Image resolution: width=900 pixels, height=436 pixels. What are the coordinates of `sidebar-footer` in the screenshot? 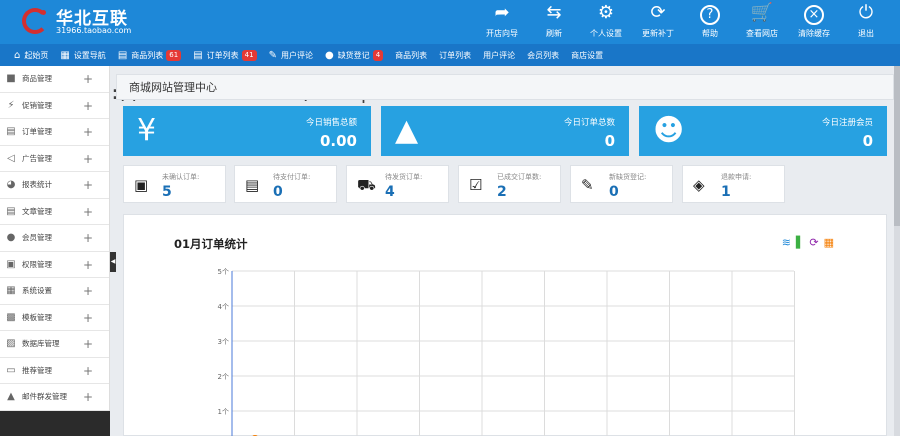 It's located at (55, 423).